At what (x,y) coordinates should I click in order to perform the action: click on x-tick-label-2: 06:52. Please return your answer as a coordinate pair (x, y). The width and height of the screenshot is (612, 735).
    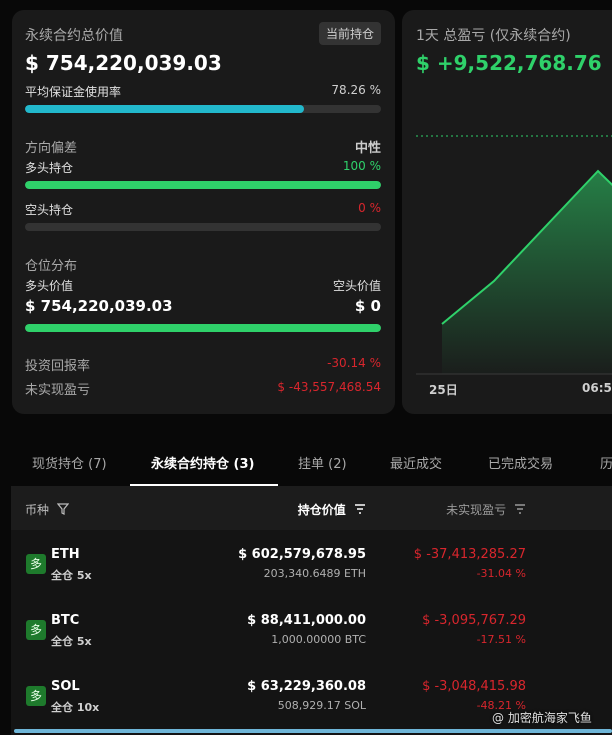
    Looking at the image, I should click on (597, 388).